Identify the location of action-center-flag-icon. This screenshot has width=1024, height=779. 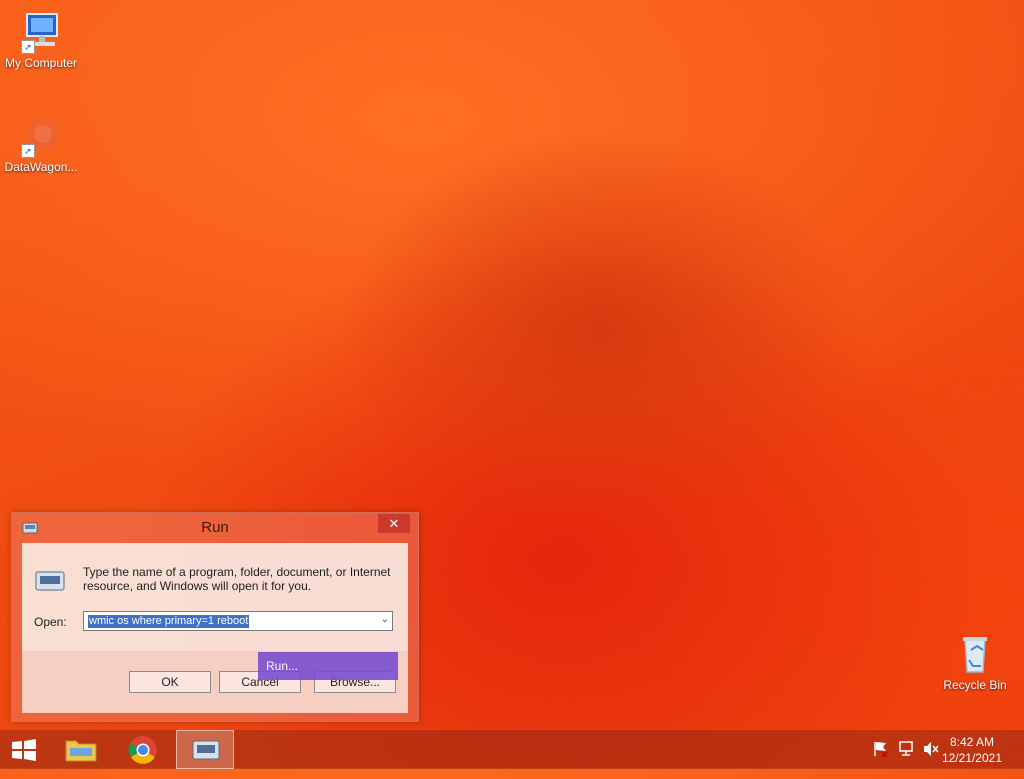
(881, 759).